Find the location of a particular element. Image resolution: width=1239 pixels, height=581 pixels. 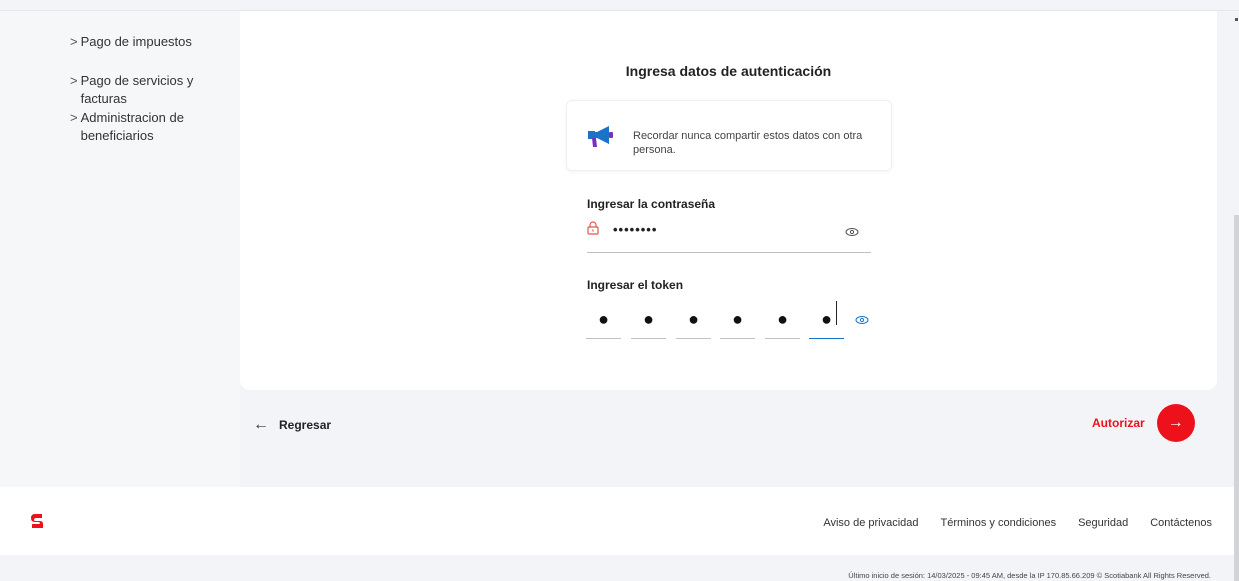

back-button: ← Regresar is located at coordinates (292, 425).